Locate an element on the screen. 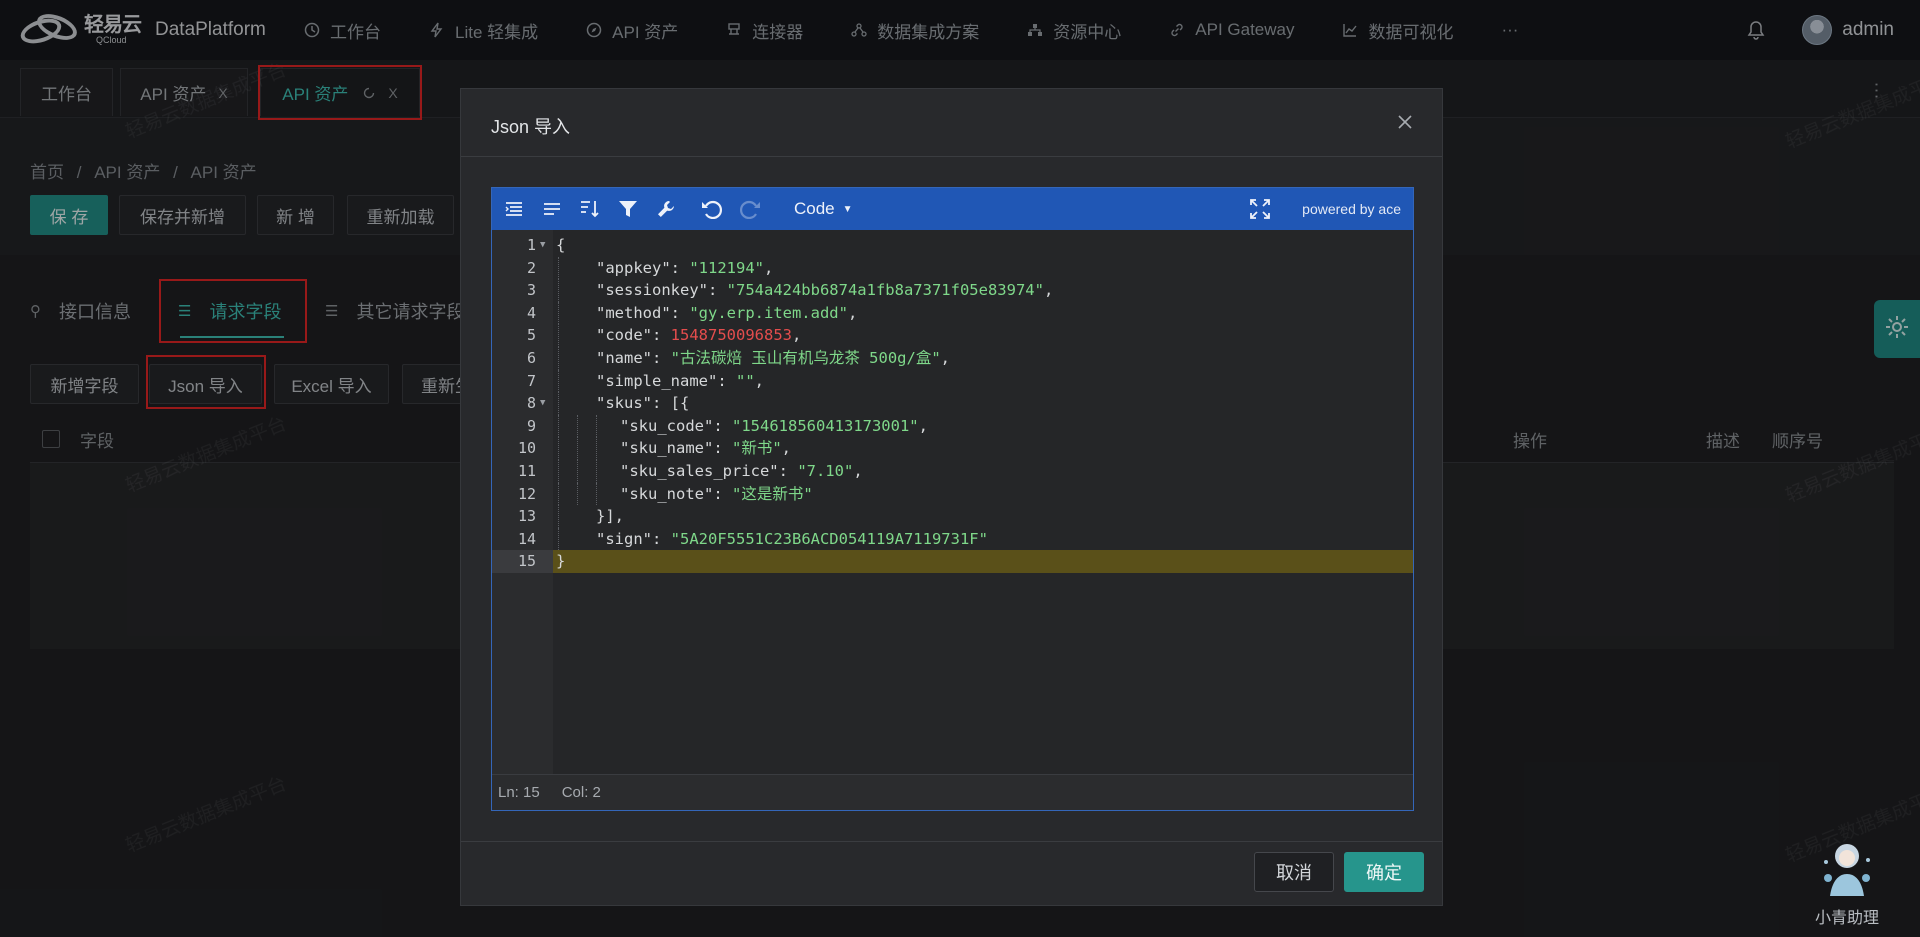  json-key: "method" is located at coordinates (633, 312).